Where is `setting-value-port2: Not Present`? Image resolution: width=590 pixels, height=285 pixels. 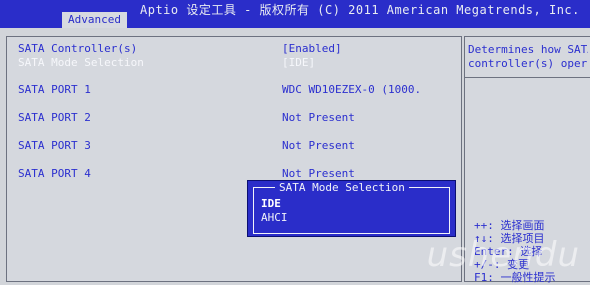 setting-value-port2: Not Present is located at coordinates (318, 117).